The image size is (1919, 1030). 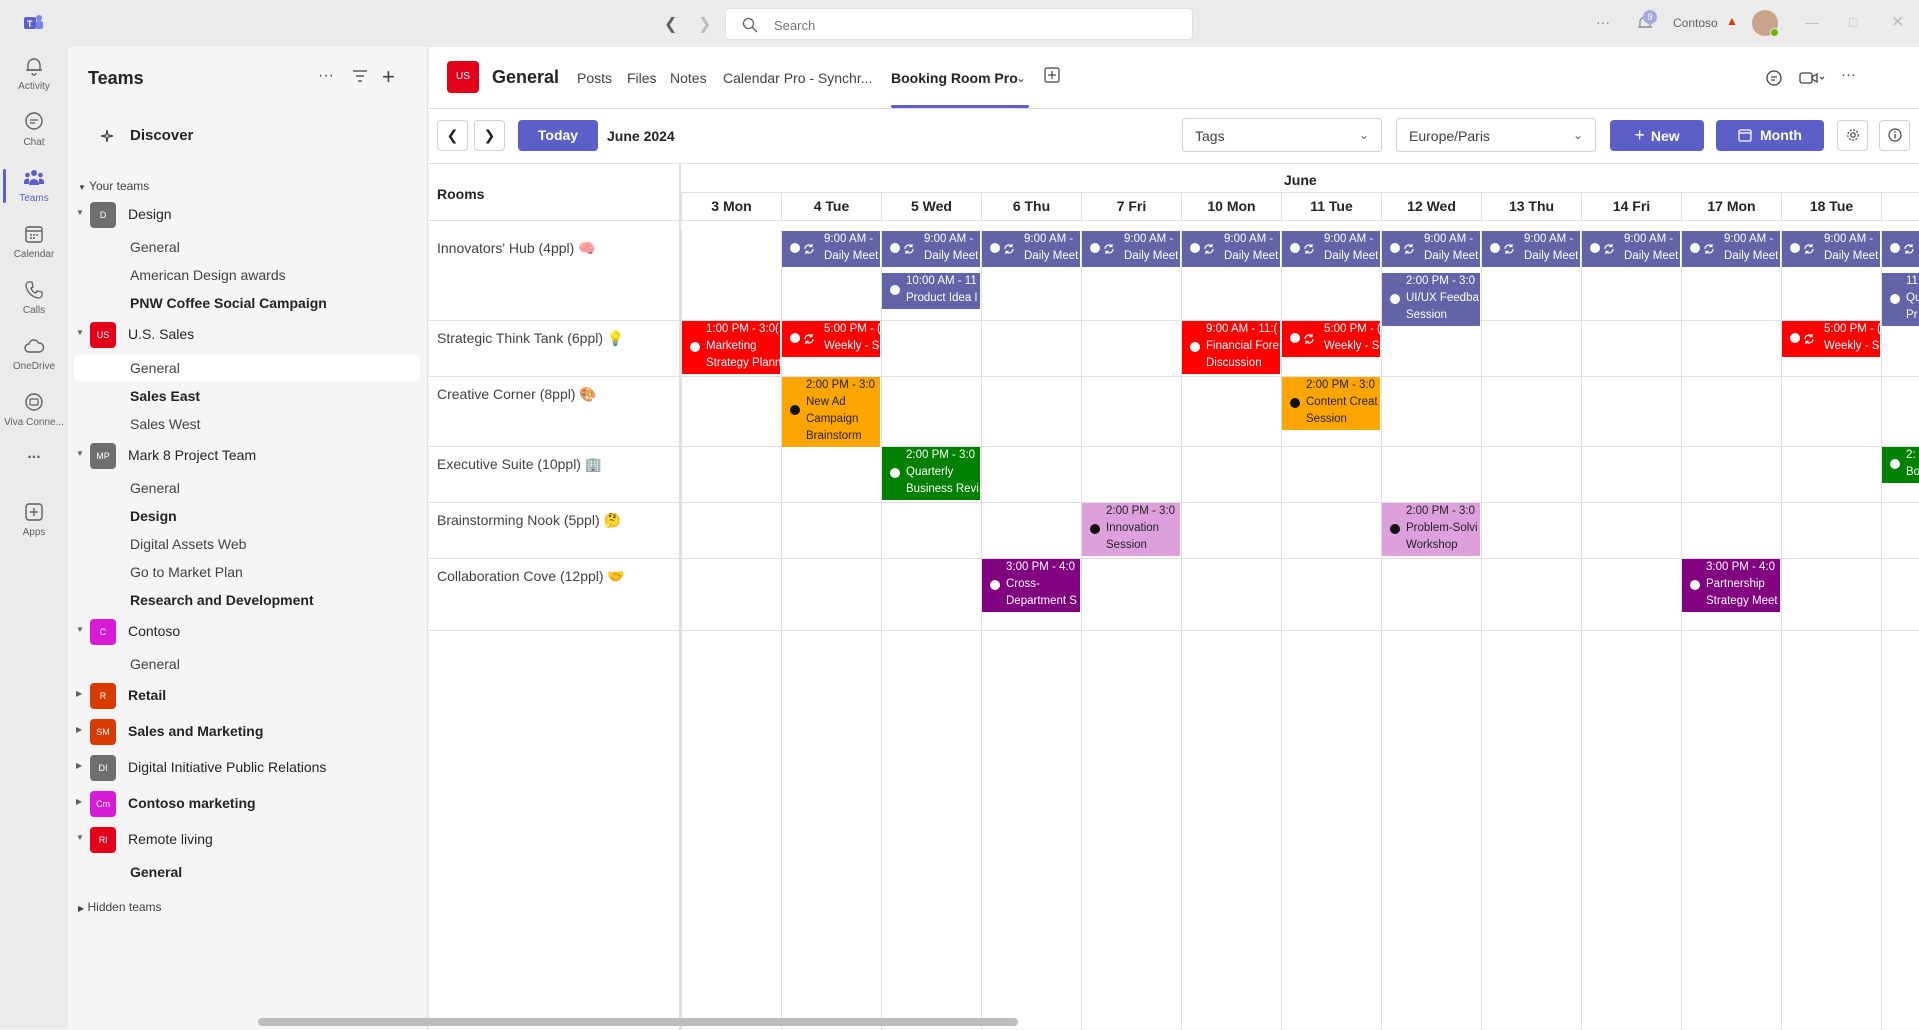 I want to click on horizontal-scrollbar, so click(x=638, y=1022).